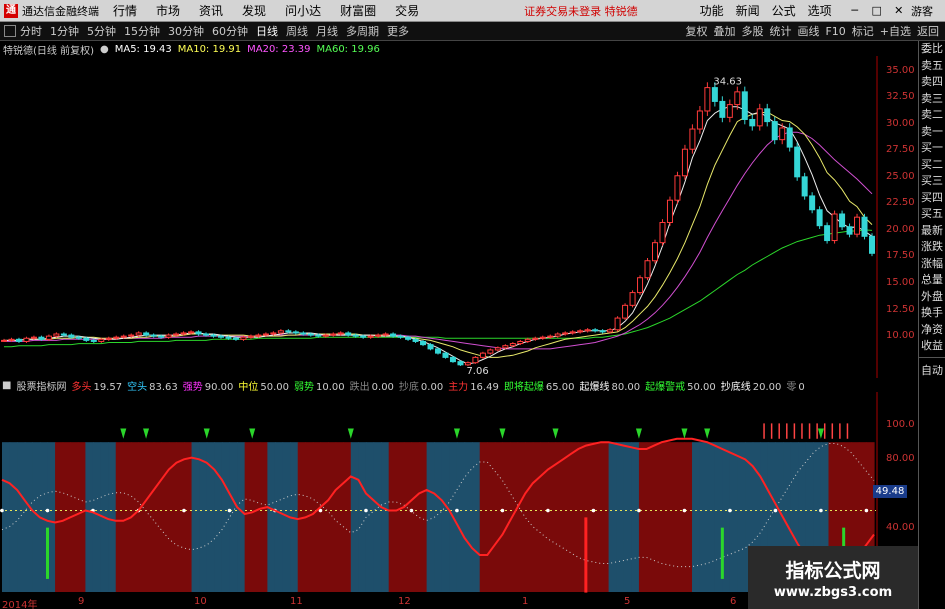  I want to click on quote-field-label: 净资, so click(932, 330).